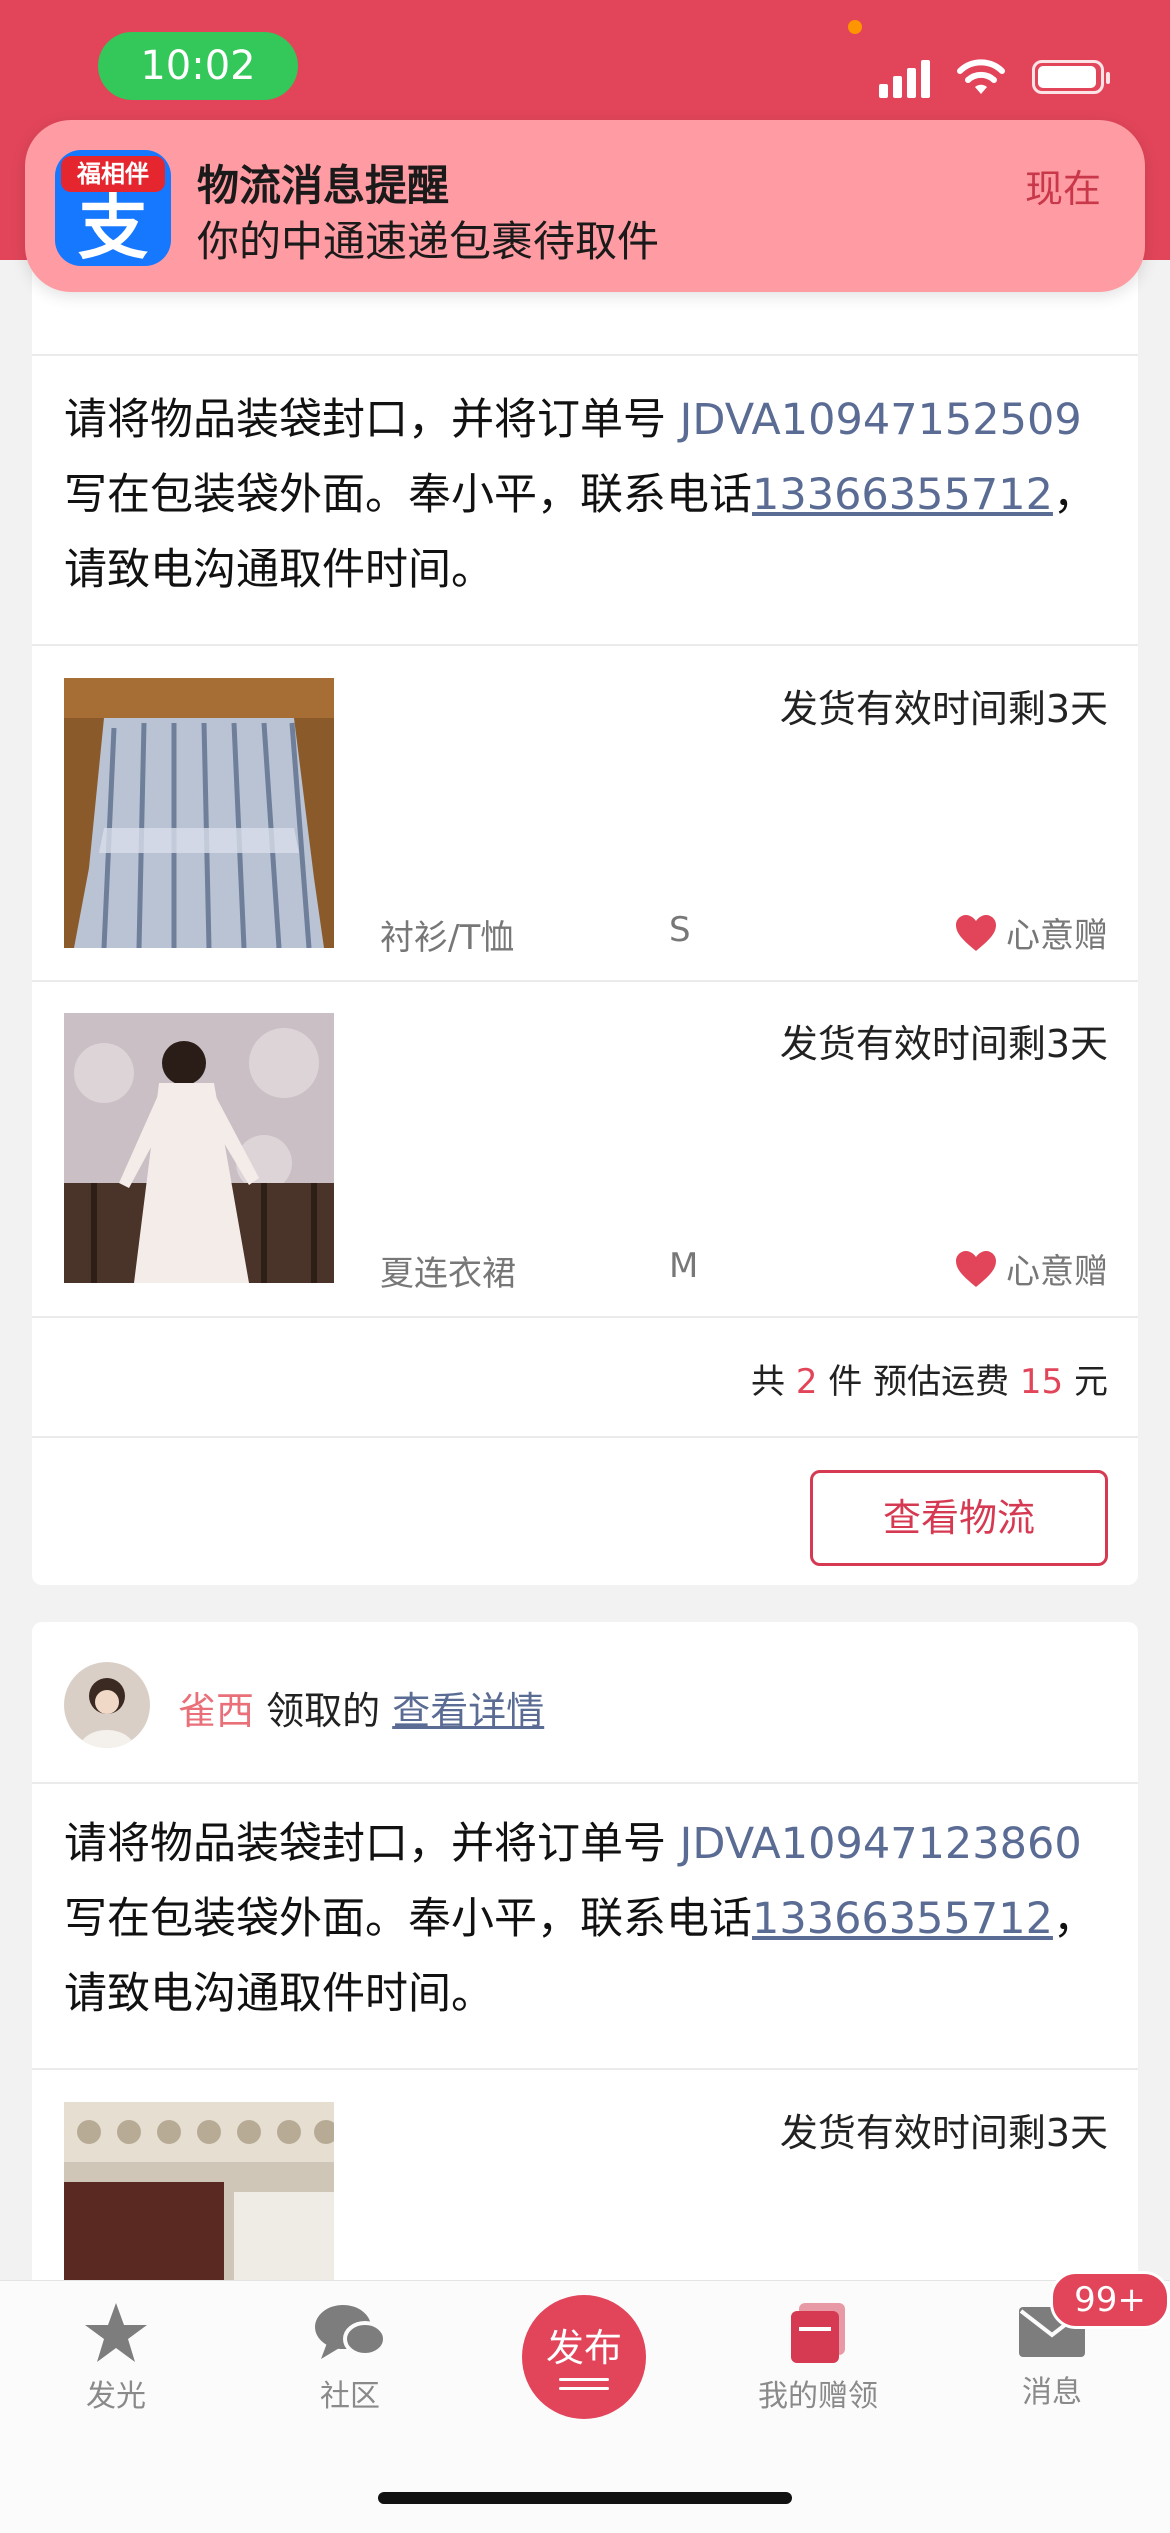  What do you see at coordinates (806, 1382) in the screenshot?
I see `item-count: 2` at bounding box center [806, 1382].